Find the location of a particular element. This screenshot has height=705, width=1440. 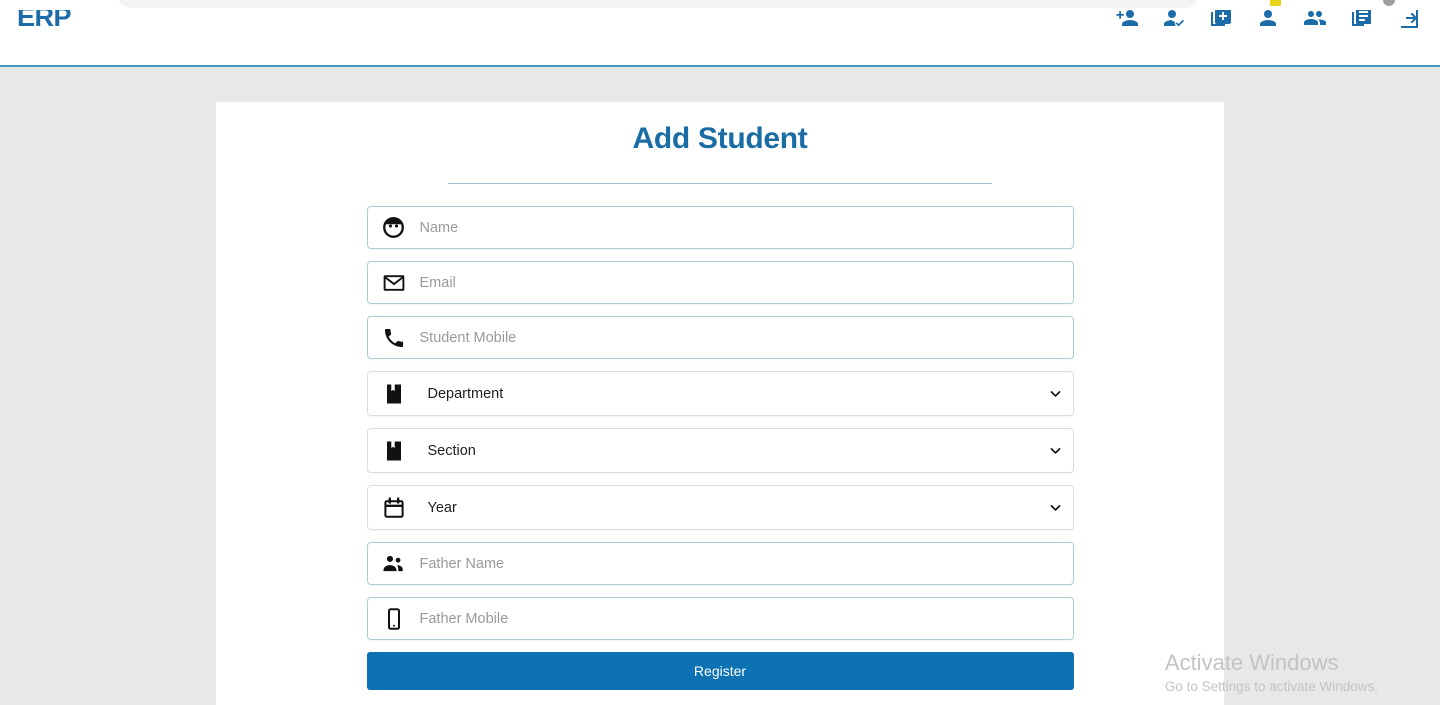

field-year: Year is located at coordinates (720, 507).